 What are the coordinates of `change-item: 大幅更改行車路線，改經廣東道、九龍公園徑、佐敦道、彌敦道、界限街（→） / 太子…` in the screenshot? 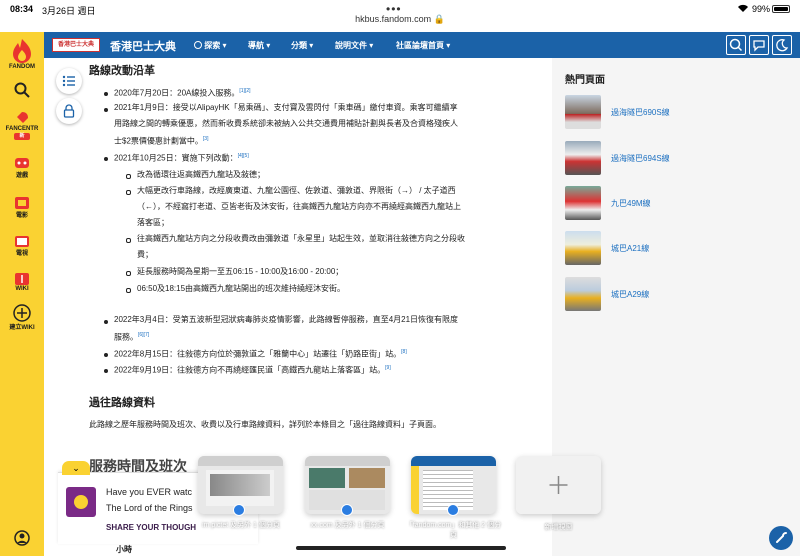 It's located at (296, 190).